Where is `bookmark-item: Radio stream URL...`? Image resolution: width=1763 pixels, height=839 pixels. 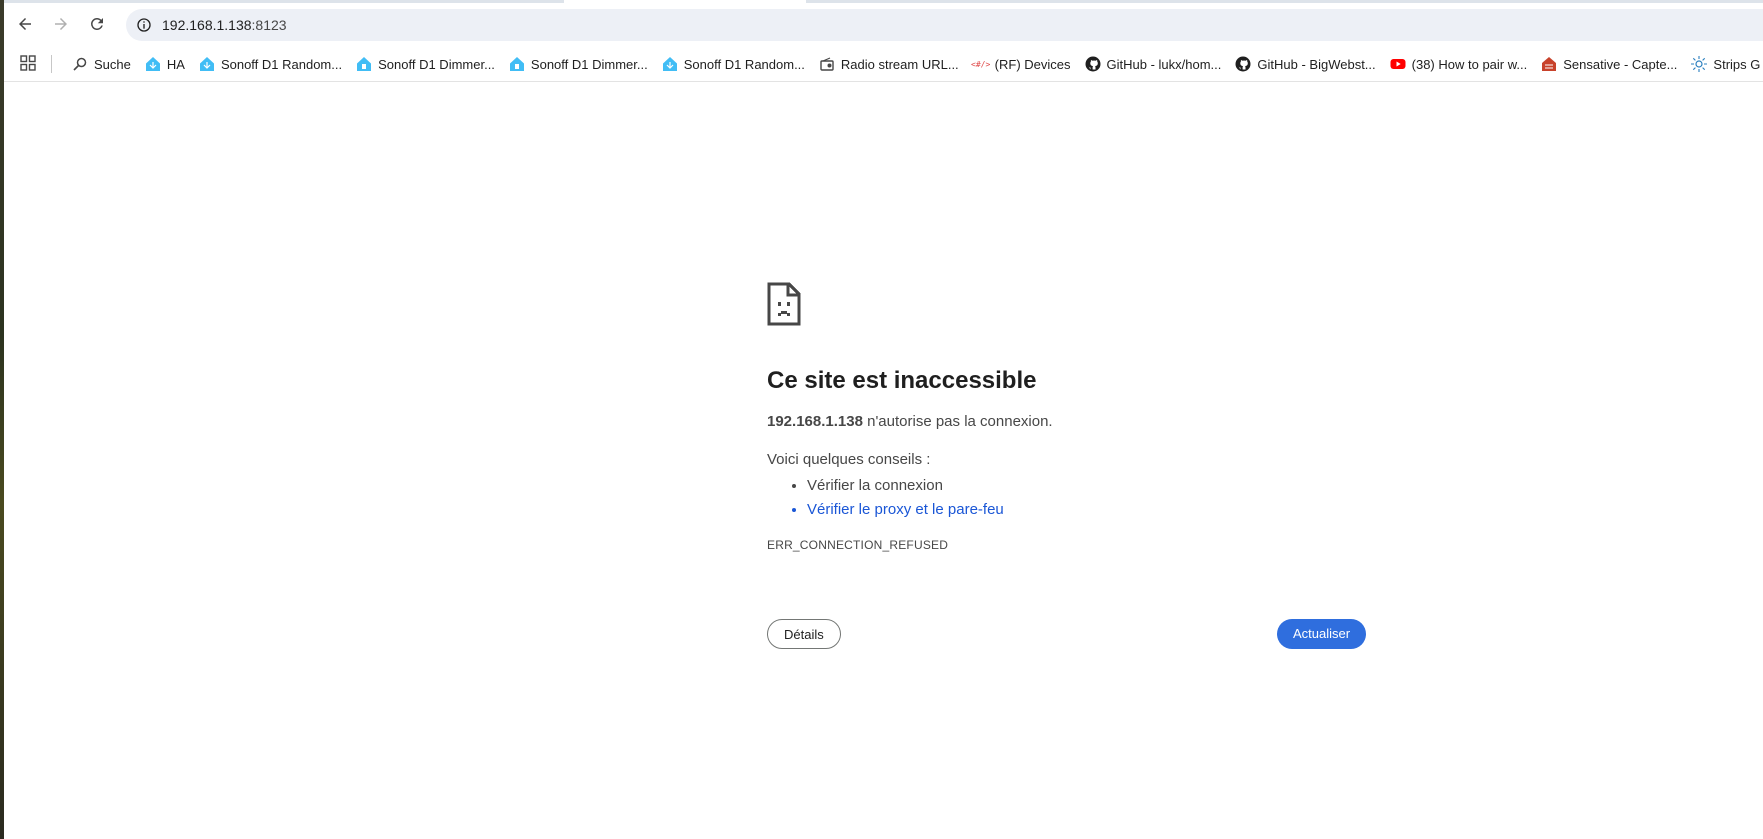 bookmark-item: Radio stream URL... is located at coordinates (889, 64).